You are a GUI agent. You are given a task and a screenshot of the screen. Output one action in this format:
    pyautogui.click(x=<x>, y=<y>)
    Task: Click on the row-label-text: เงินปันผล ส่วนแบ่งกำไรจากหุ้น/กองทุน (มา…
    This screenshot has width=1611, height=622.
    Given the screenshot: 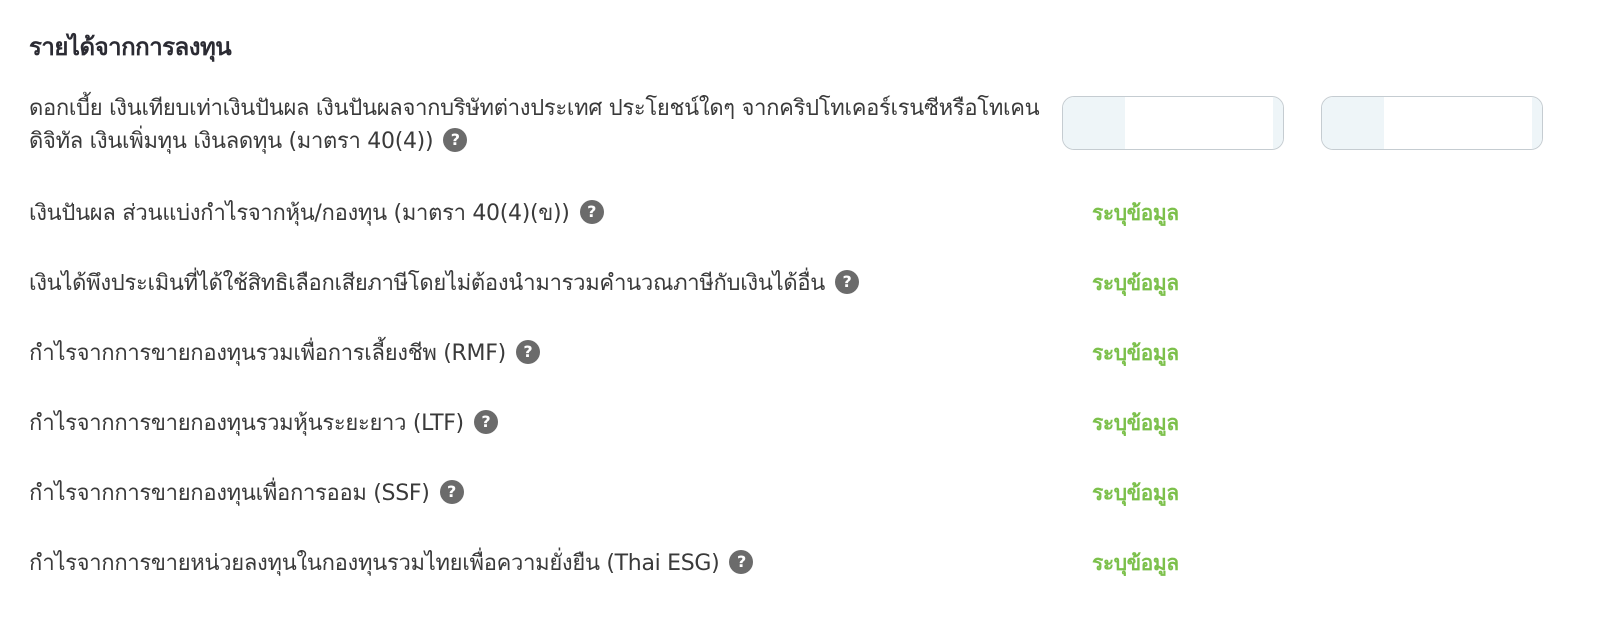 What is the action you would take?
    pyautogui.click(x=299, y=213)
    